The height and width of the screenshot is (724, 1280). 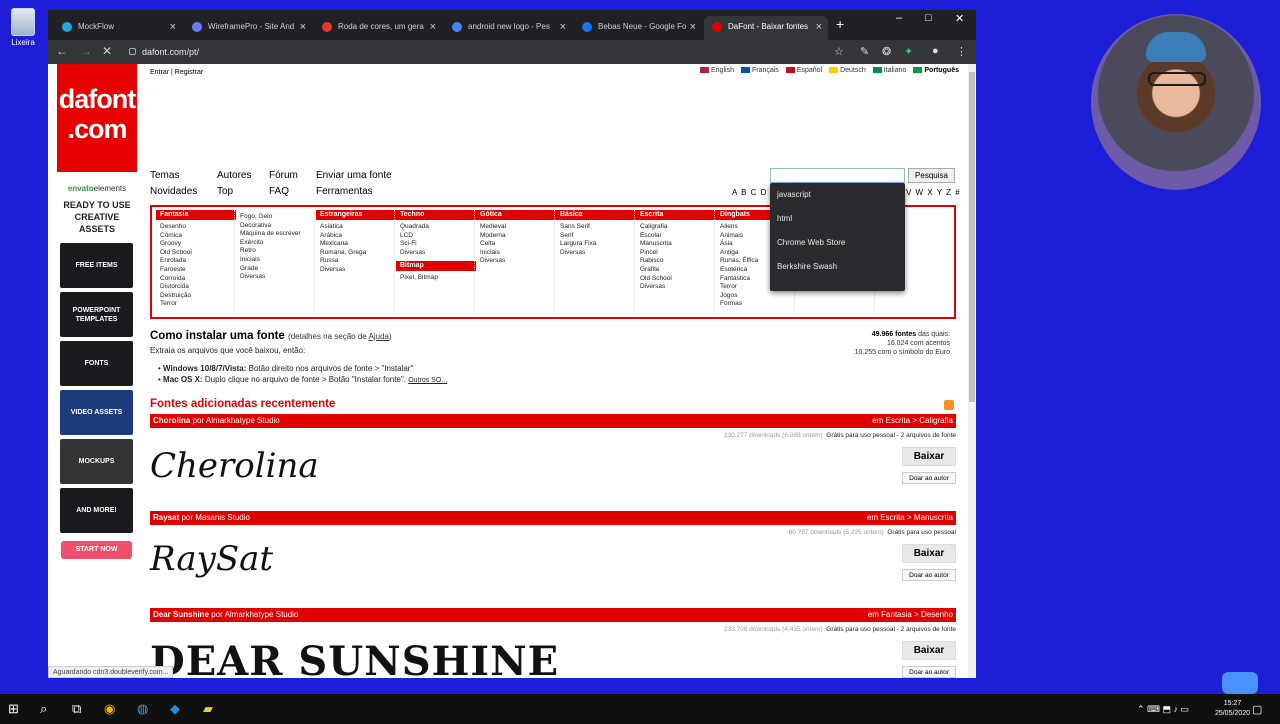 I want to click on ad-tile: FREE ITEMS, so click(x=96, y=265).